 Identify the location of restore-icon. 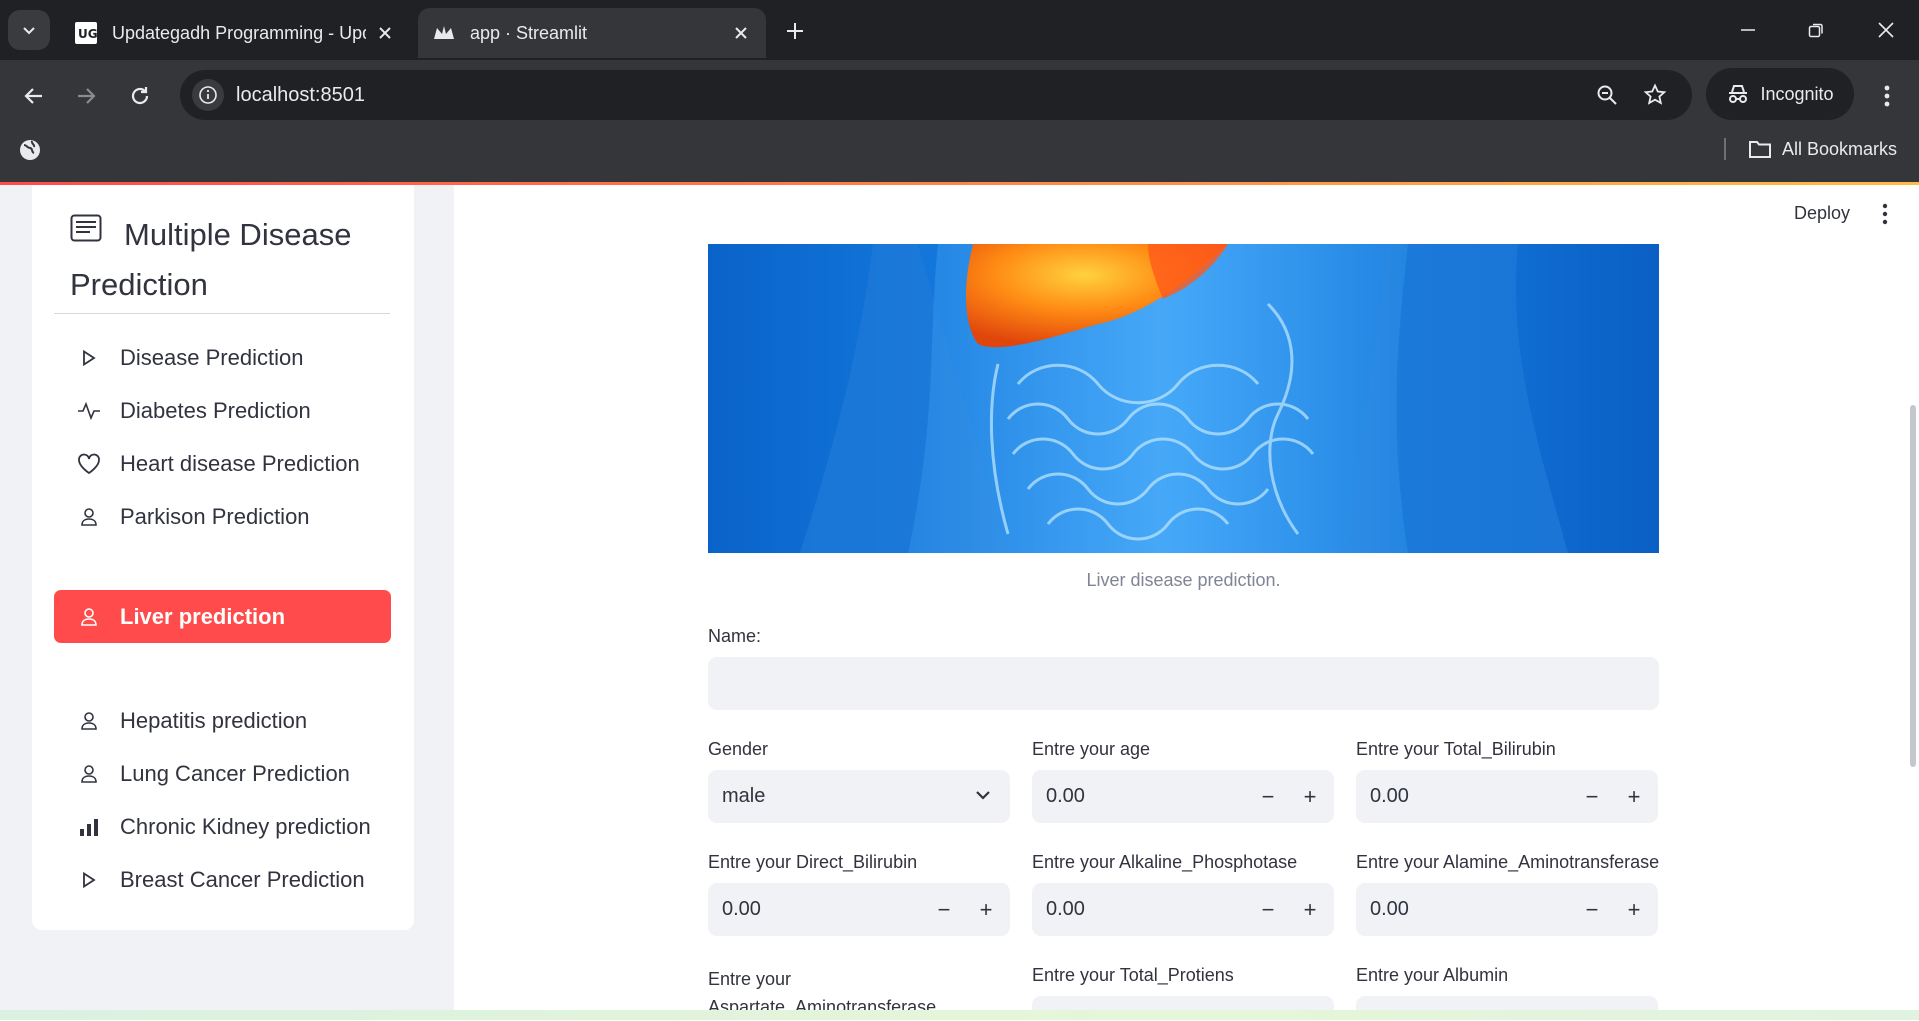
(1815, 30).